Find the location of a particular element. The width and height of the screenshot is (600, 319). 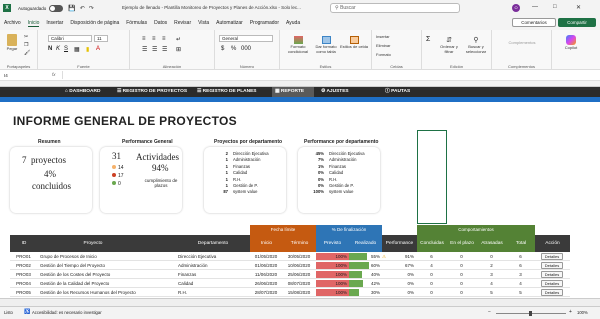

align-bottom-icon: ≡ is located at coordinates (164, 39).